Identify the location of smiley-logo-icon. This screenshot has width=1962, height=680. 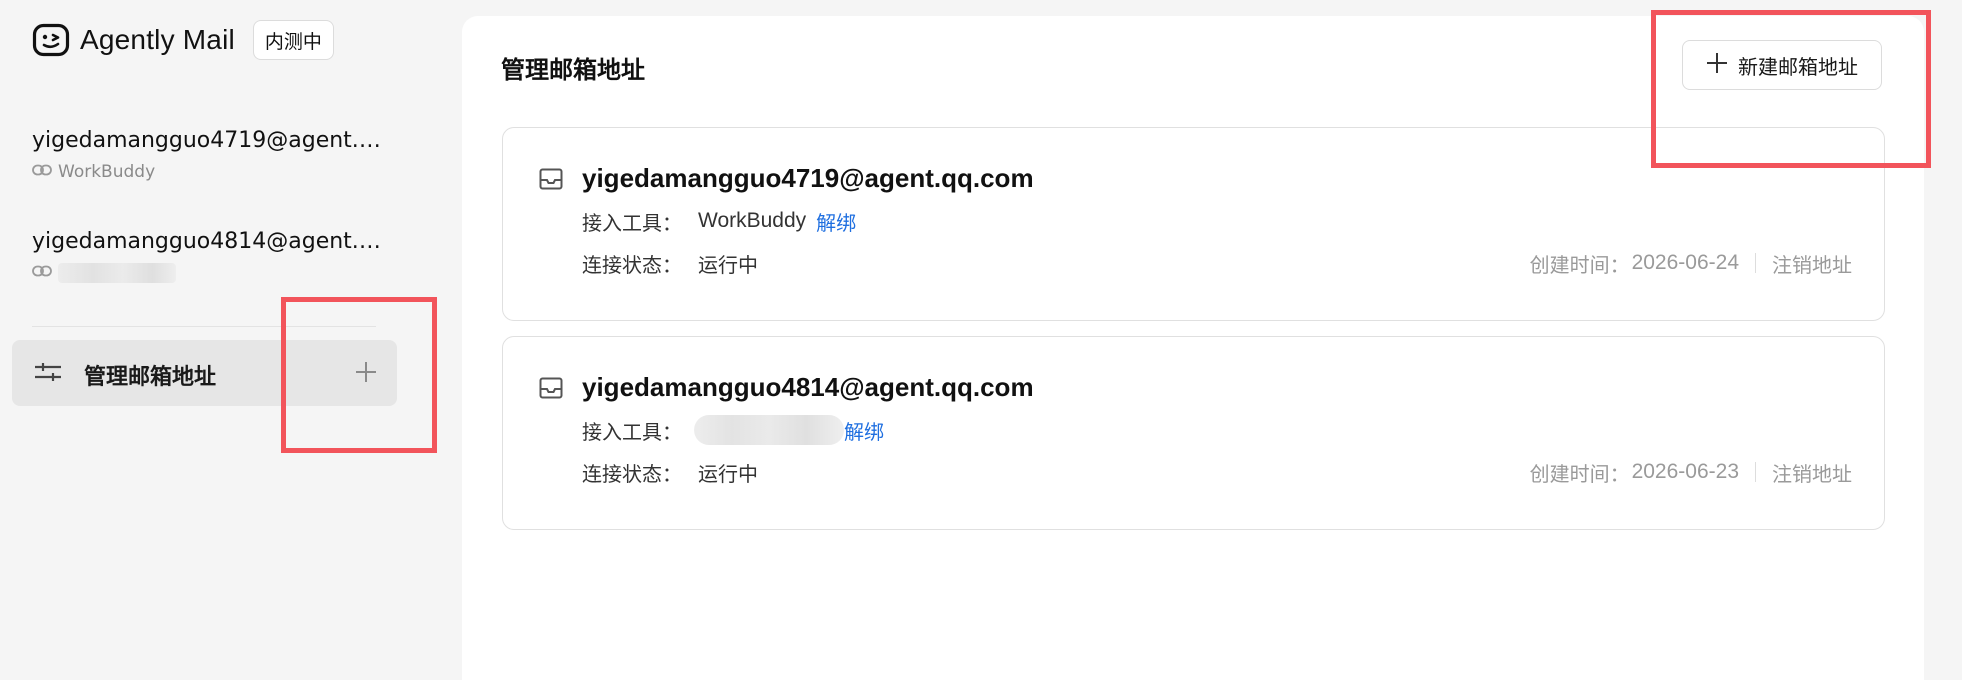
(51, 40).